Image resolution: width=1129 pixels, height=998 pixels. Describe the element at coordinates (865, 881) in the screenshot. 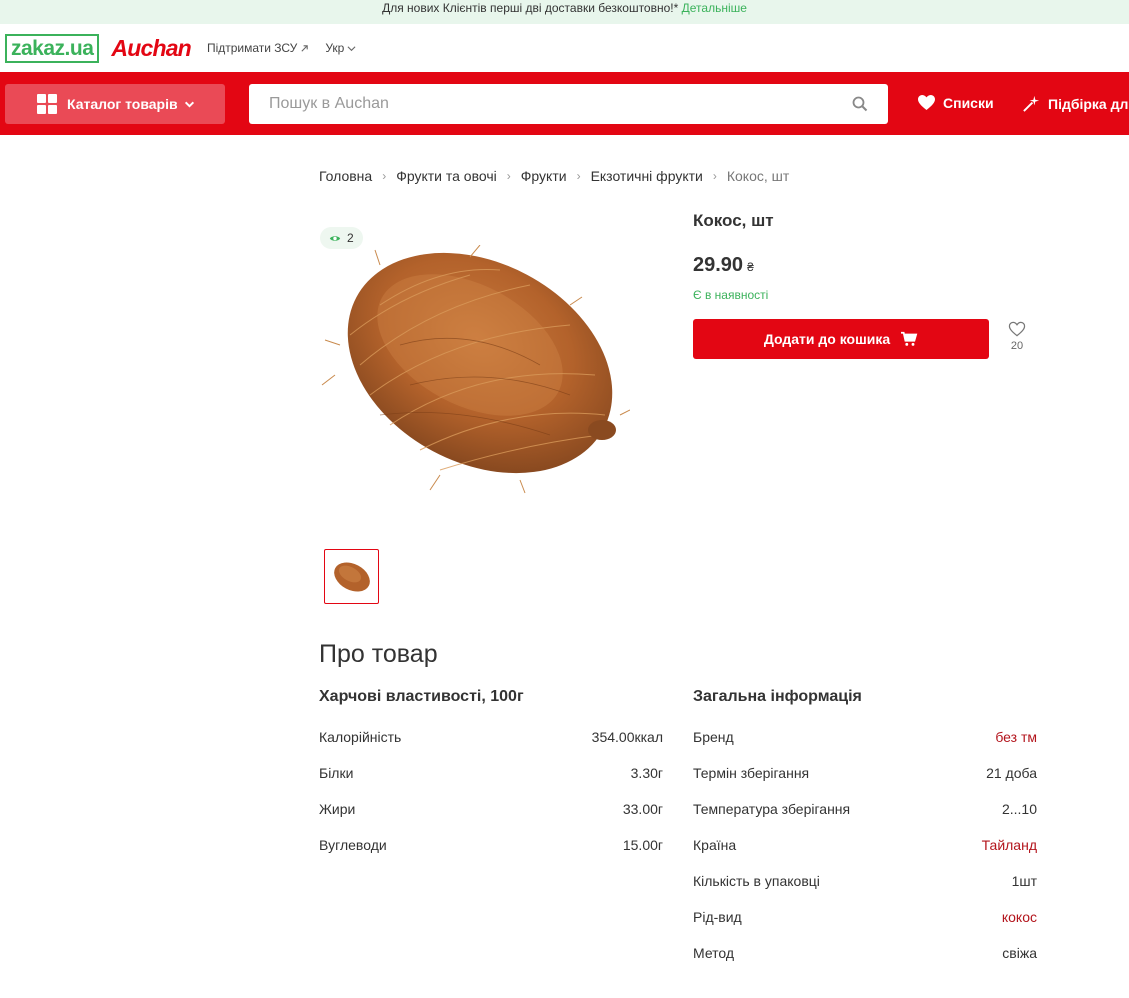

I see `info-row: Кількість в упаковці 1шт` at that location.